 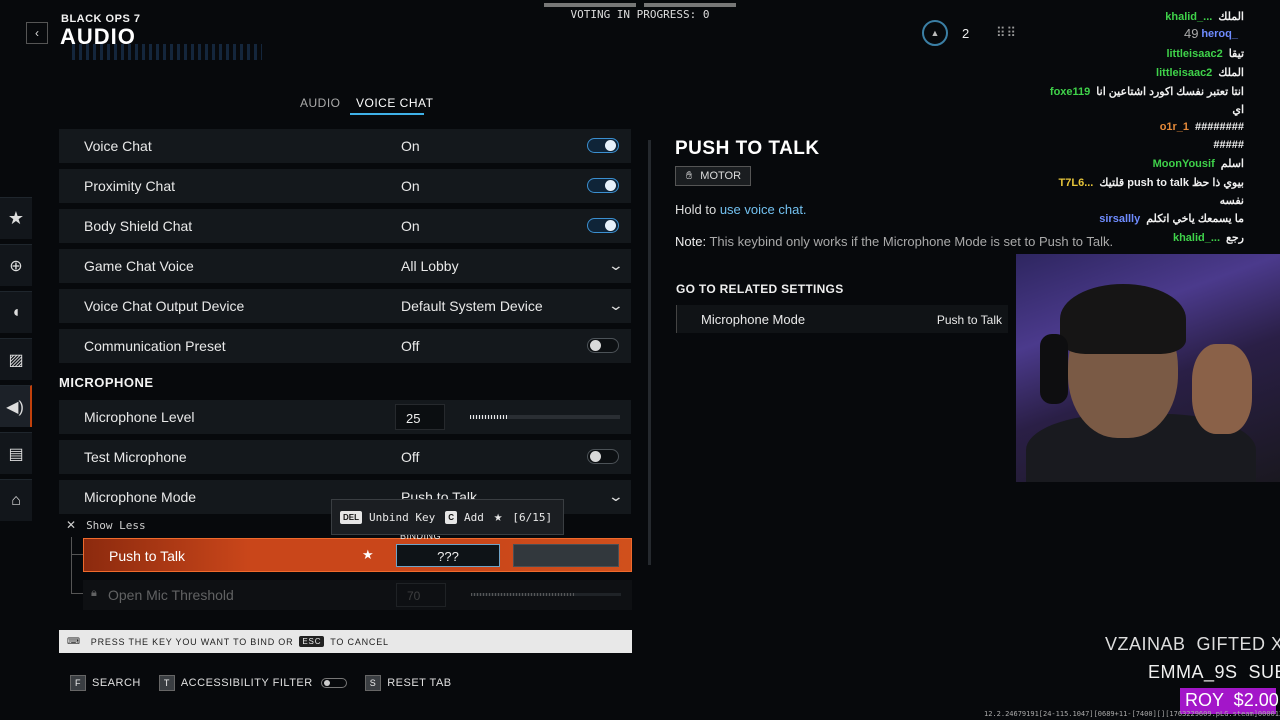 What do you see at coordinates (320, 103) in the screenshot?
I see `tab-audio: AUDIO` at bounding box center [320, 103].